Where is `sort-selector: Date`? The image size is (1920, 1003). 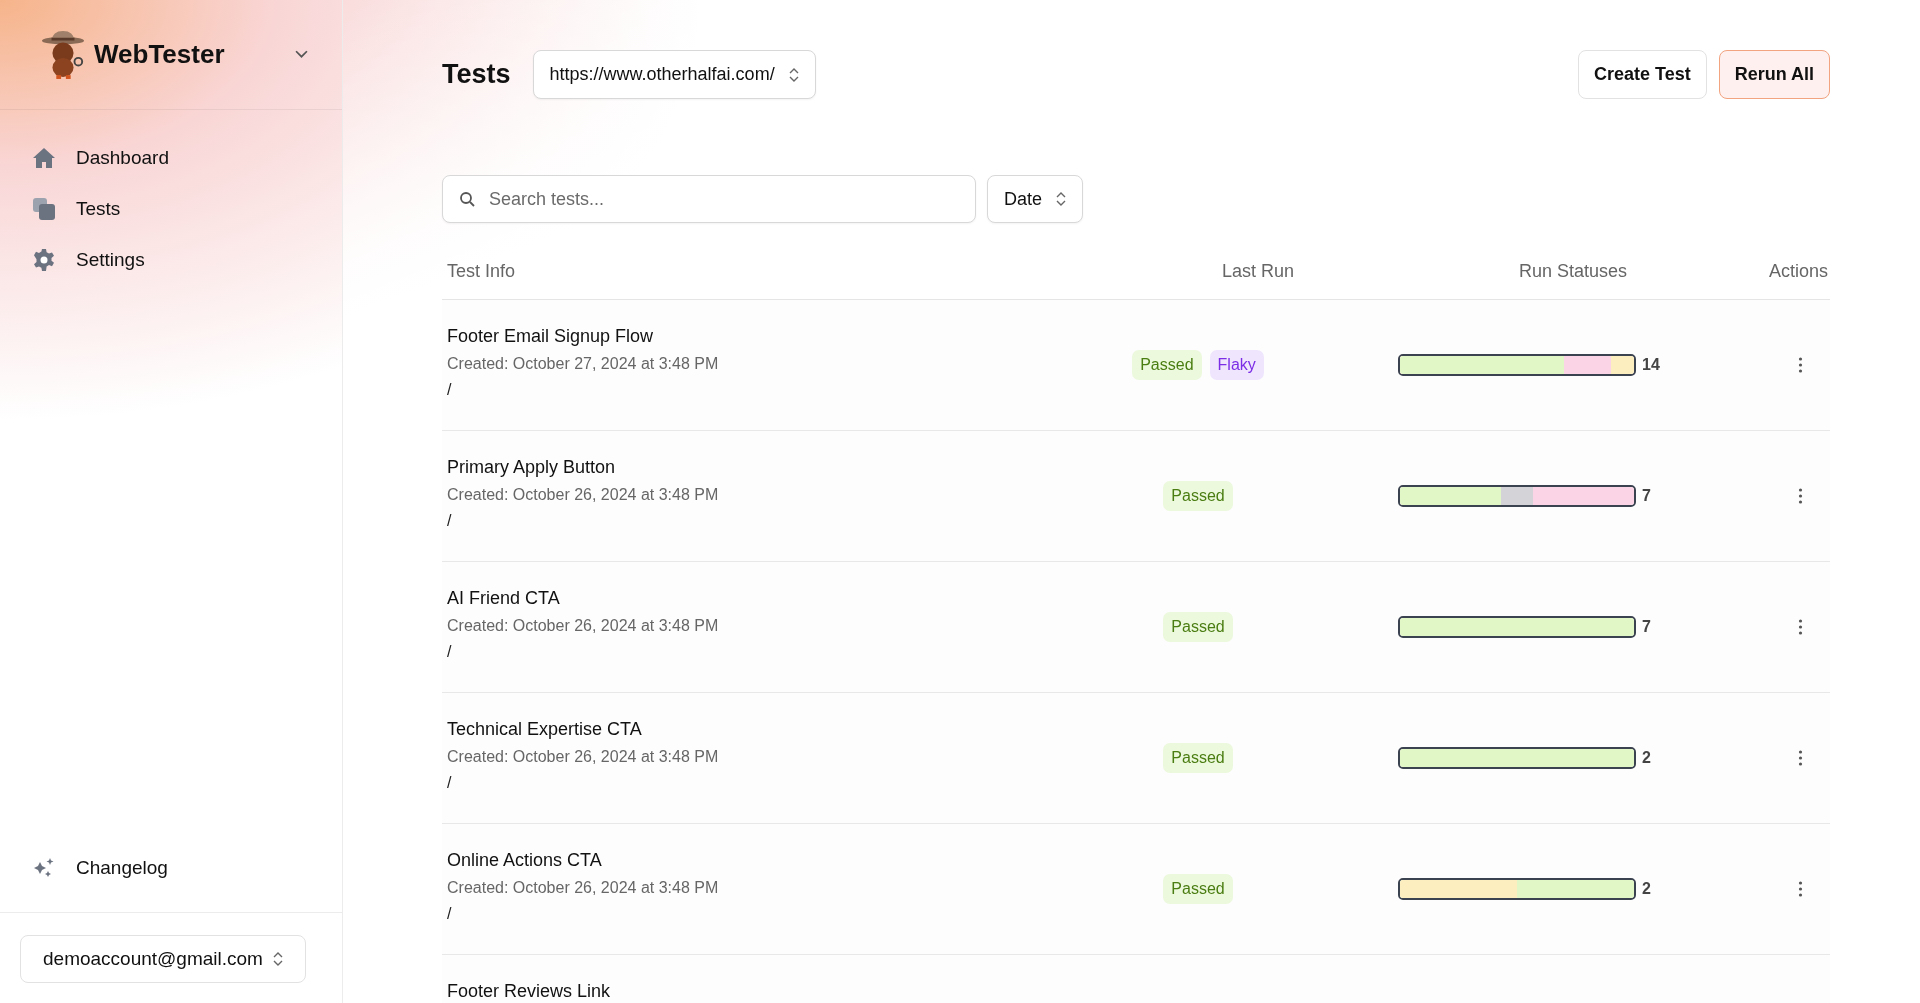
sort-selector: Date is located at coordinates (1035, 199).